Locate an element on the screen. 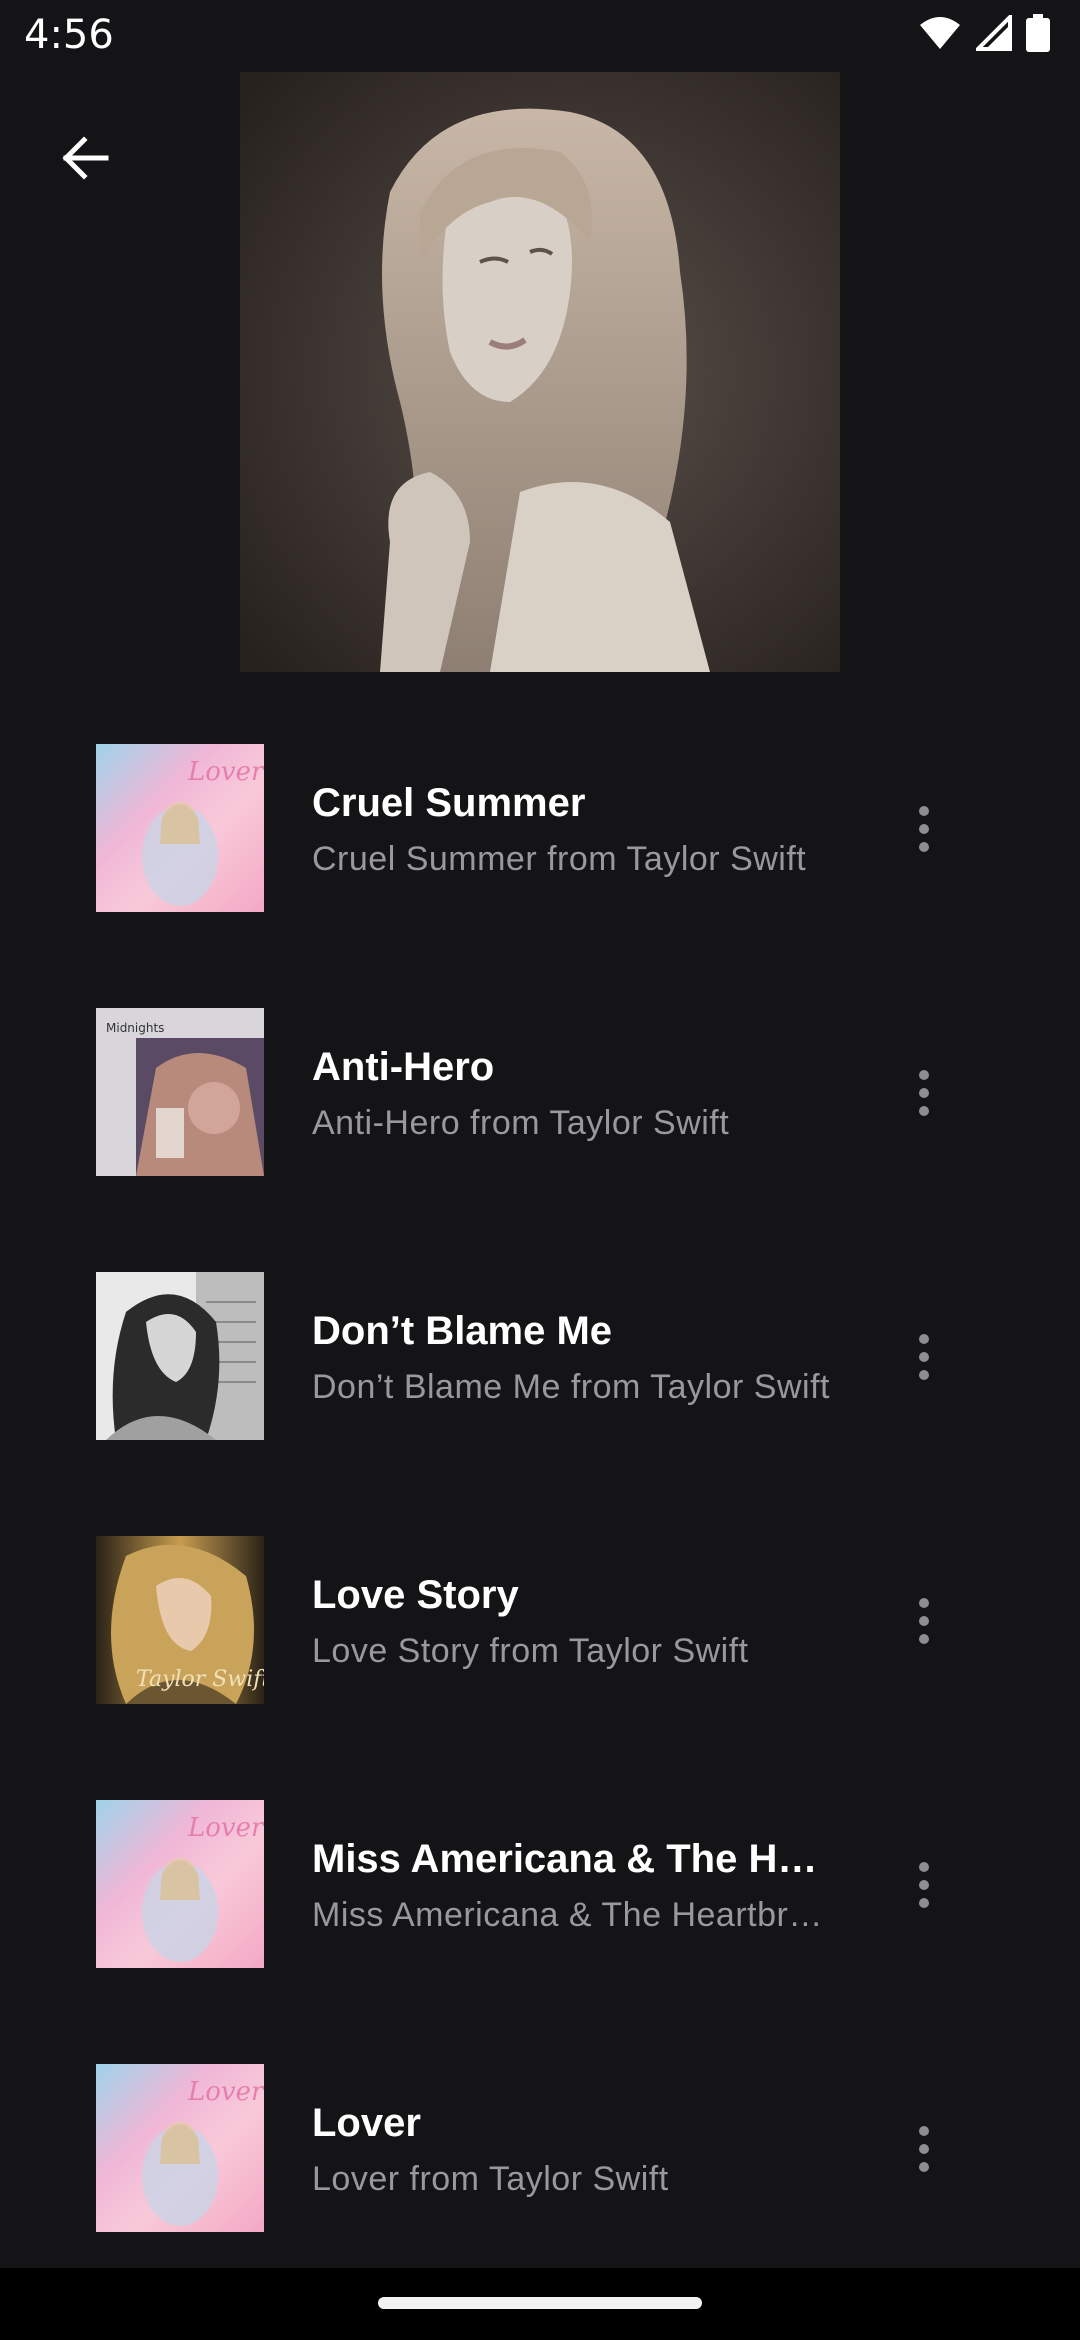 This screenshot has width=1080, height=2340. album-art-thumbnail: Taylor Swift is located at coordinates (180, 1620).